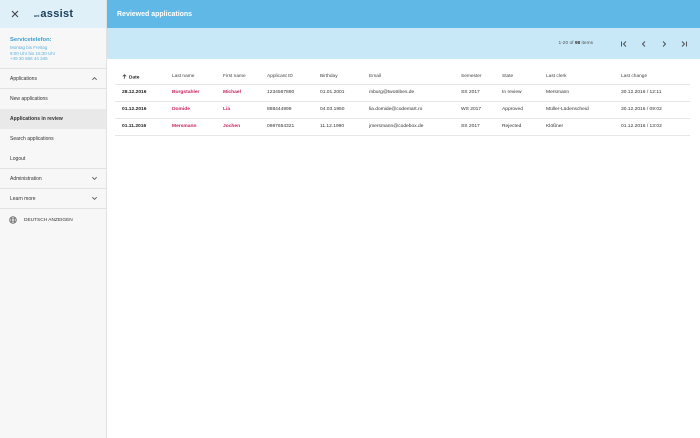  I want to click on cell-last-name: Domide, so click(190, 109).